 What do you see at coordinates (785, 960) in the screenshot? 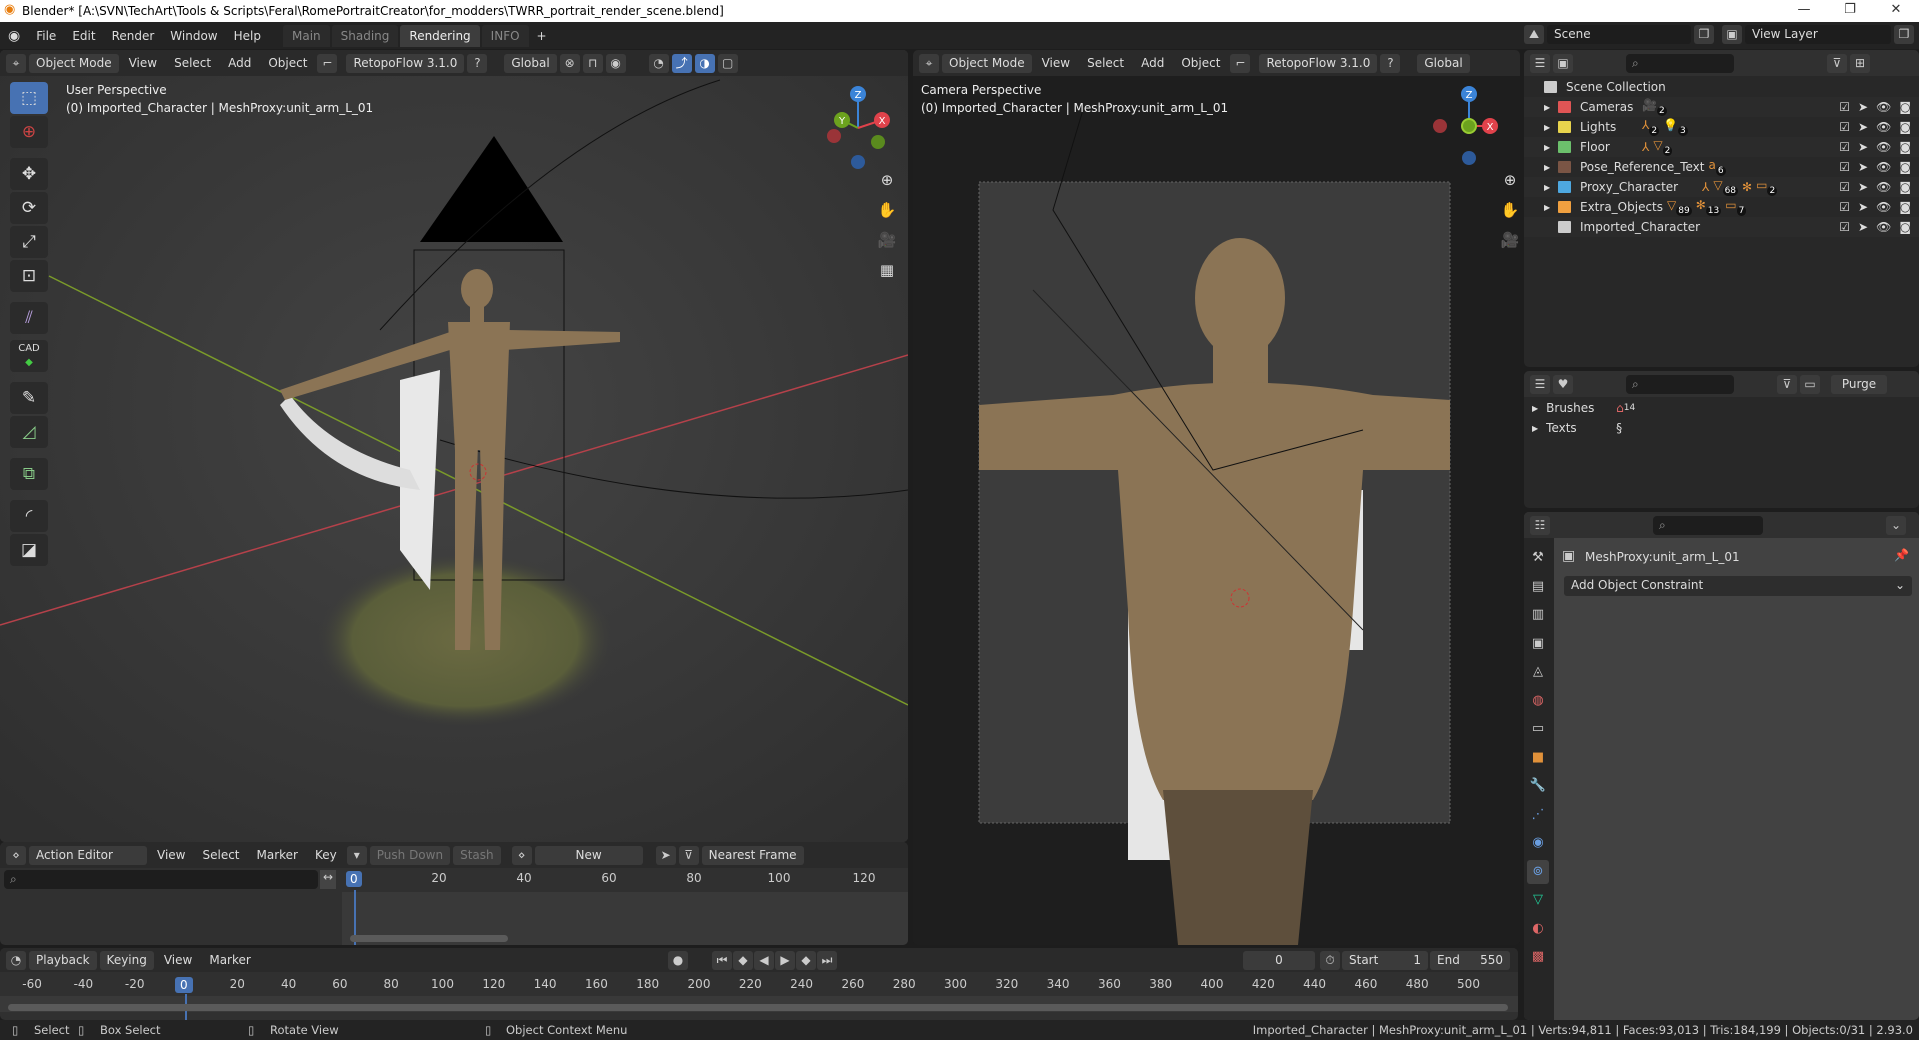
I see `play-icon: ▶` at bounding box center [785, 960].